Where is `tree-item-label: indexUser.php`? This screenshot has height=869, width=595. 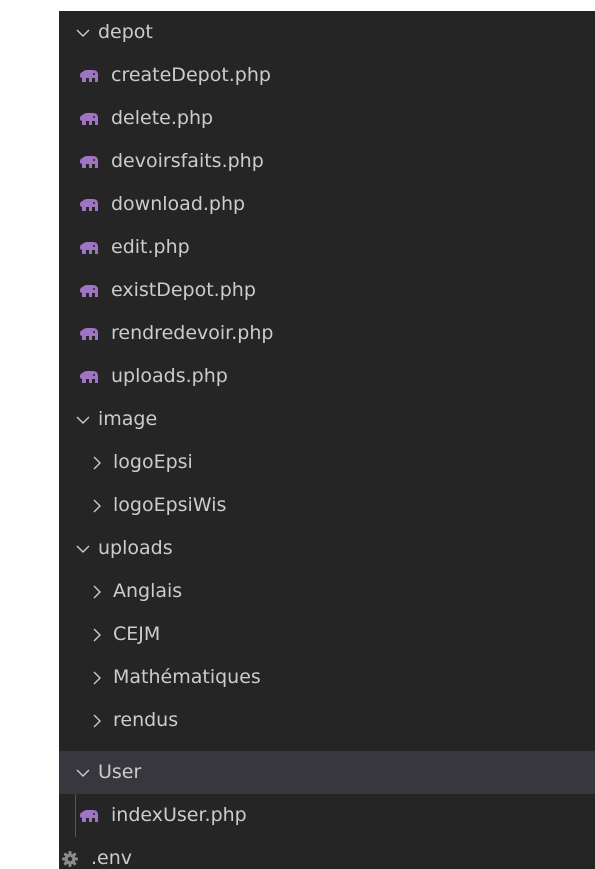 tree-item-label: indexUser.php is located at coordinates (179, 815).